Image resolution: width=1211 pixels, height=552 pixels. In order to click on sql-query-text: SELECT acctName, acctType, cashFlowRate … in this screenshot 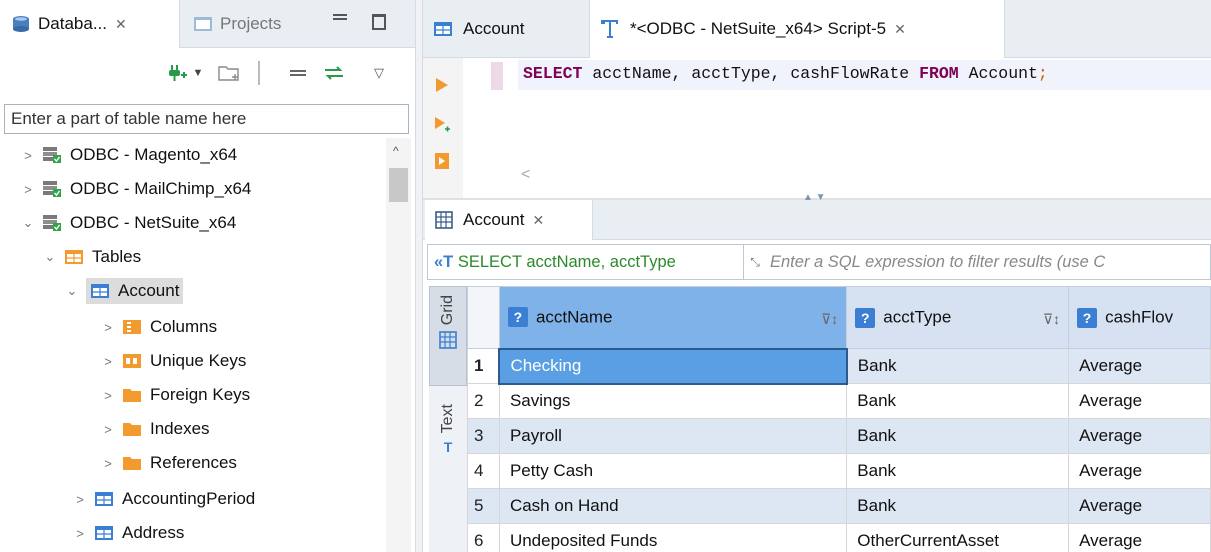, I will do `click(785, 73)`.